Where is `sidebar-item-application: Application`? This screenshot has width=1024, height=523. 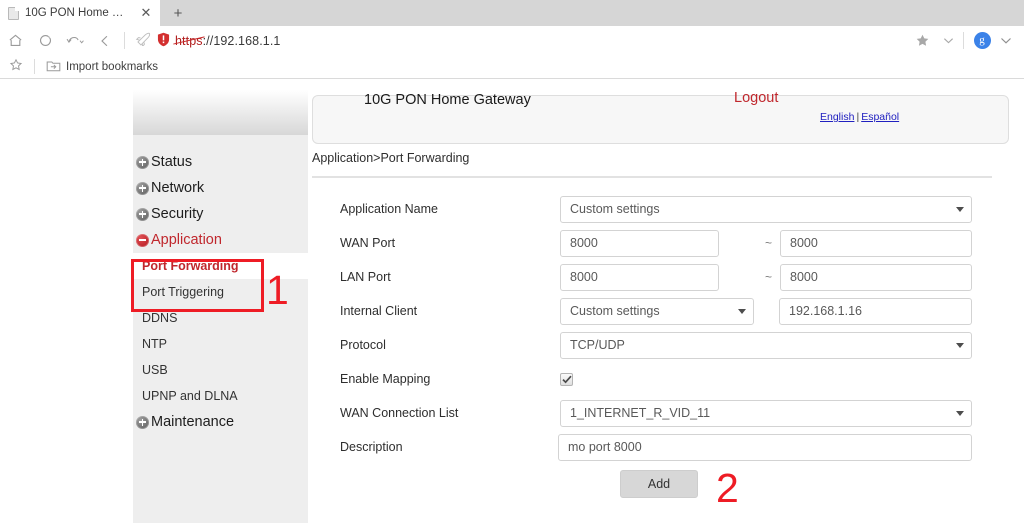 sidebar-item-application: Application is located at coordinates (220, 240).